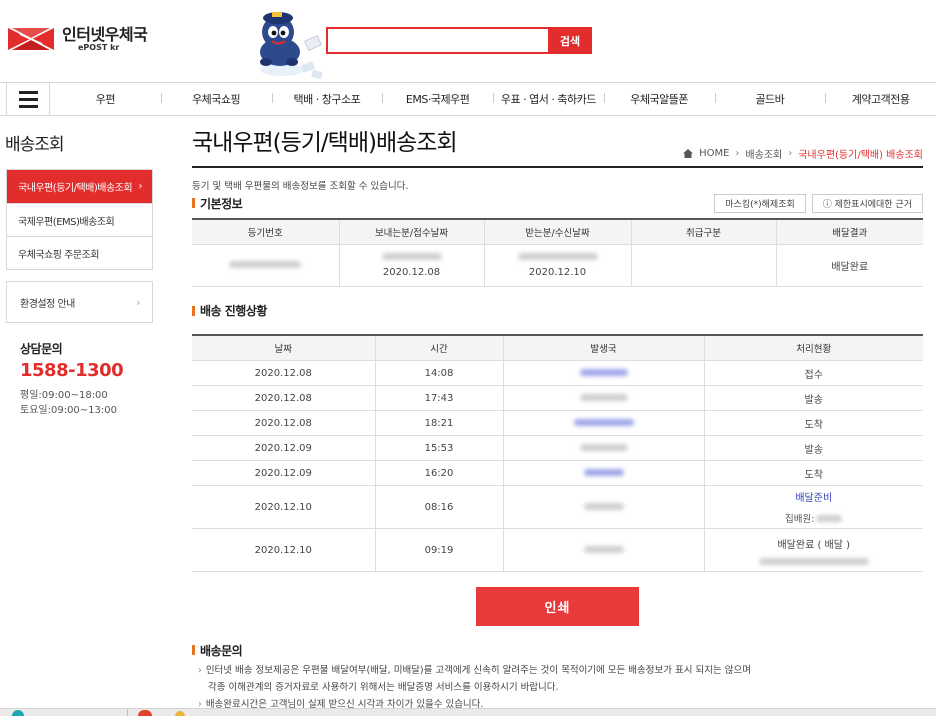 This screenshot has height=716, width=936. Describe the element at coordinates (557, 203) in the screenshot. I see `basic-info-header: 기본정보 마스킹(*)해제조회 ⓘ 제한표시에대한 근거` at that location.